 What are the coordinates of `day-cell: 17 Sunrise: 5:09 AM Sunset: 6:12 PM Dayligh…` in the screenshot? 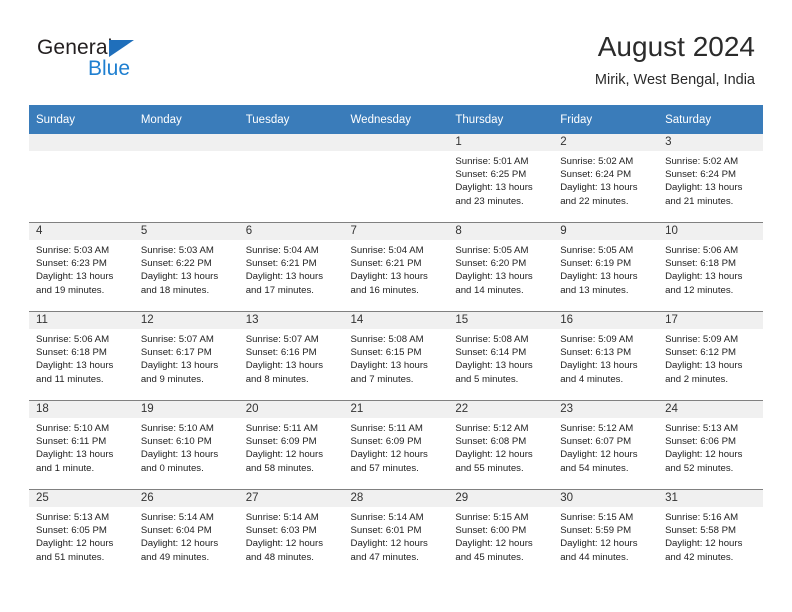 It's located at (710, 356).